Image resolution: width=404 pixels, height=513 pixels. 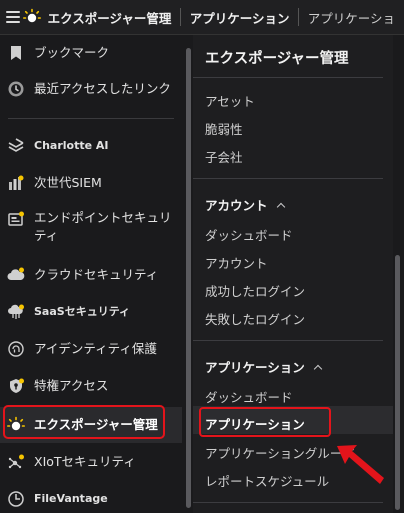 I want to click on sidebar-divider, so click(x=91, y=118).